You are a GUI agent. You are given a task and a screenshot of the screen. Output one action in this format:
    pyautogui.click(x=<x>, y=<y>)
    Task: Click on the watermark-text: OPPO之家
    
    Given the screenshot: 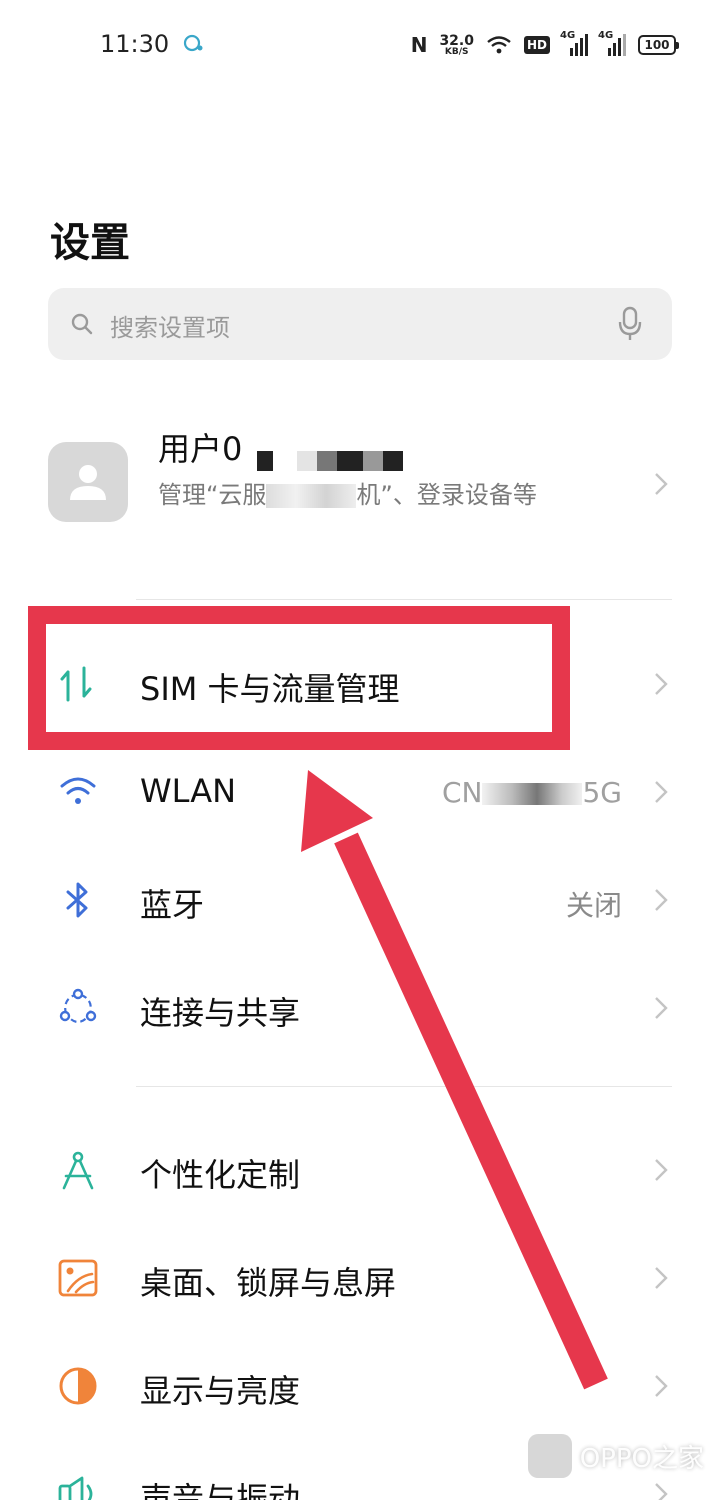 What is the action you would take?
    pyautogui.click(x=641, y=1458)
    